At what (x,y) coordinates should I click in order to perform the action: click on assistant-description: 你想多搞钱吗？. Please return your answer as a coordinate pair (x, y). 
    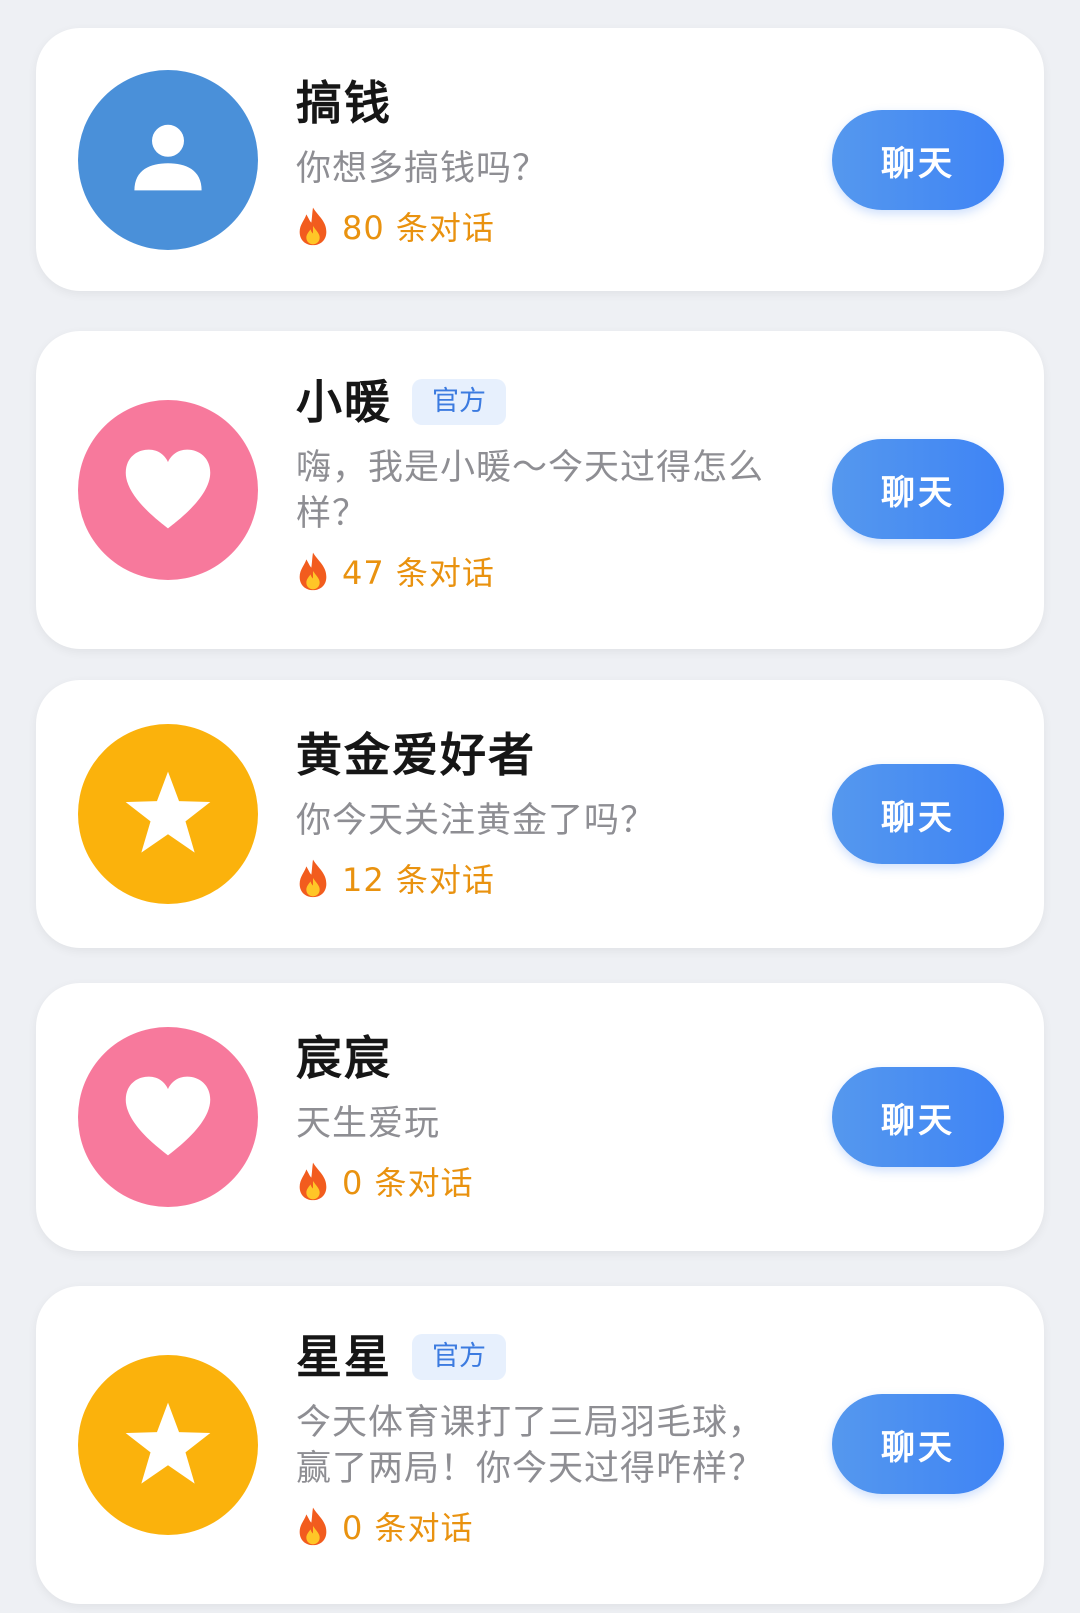
    Looking at the image, I should click on (422, 169).